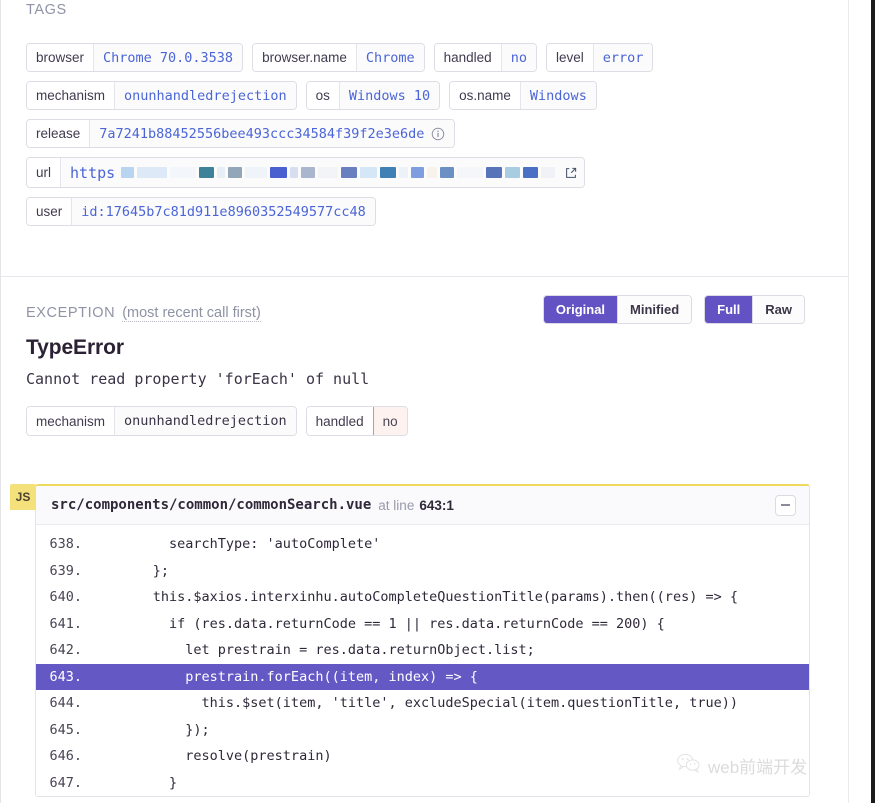  Describe the element at coordinates (422, 756) in the screenshot. I see `code-line: 646. resolve(prestrain)` at that location.